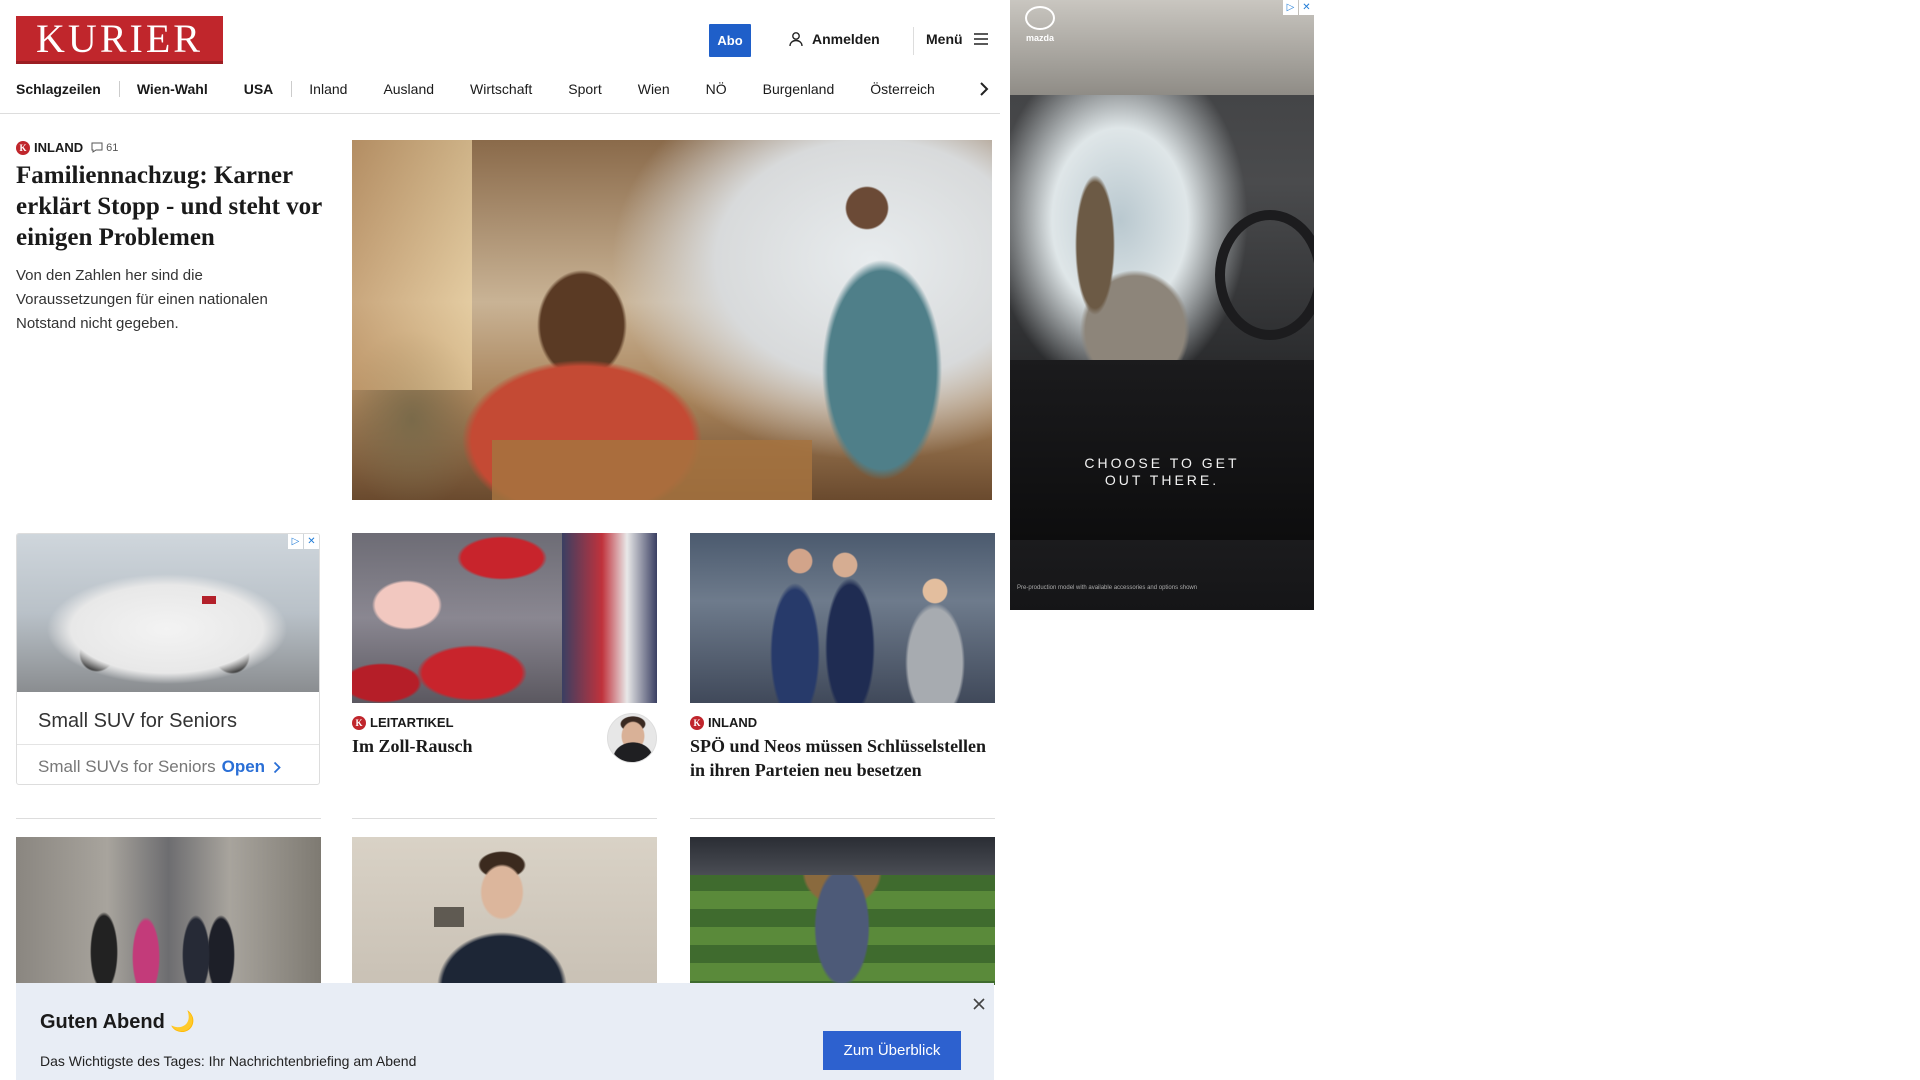 This screenshot has height=1080, width=1920. I want to click on ad-tagline: CHOOSE TO GET OUT THERE., so click(1162, 471).